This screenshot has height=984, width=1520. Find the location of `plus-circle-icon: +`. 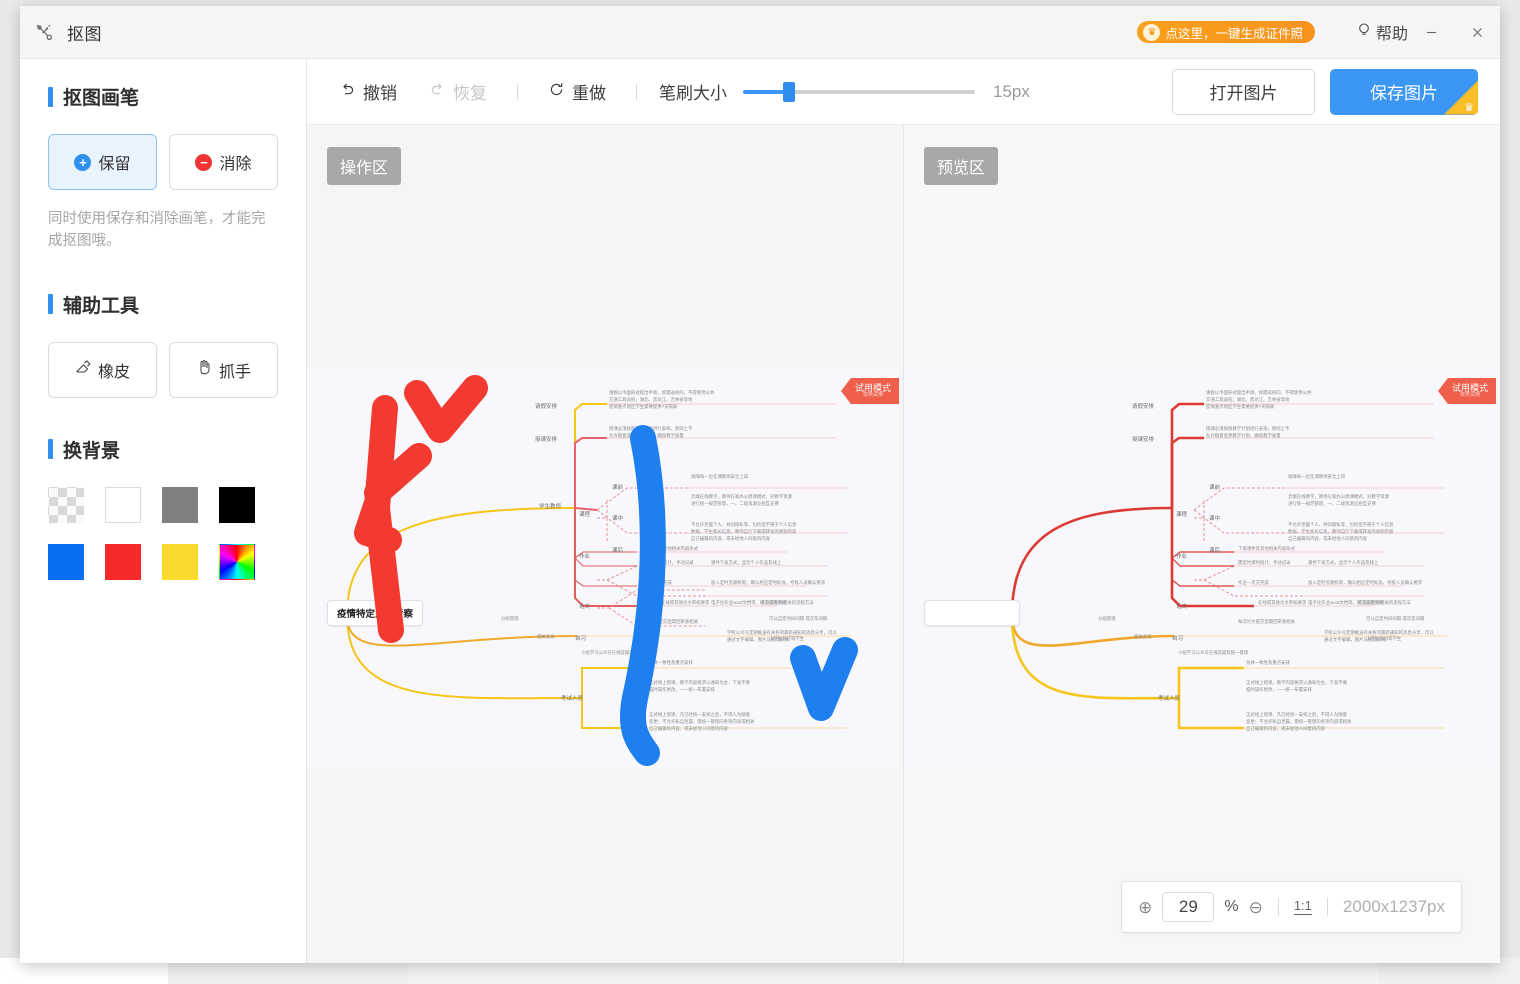

plus-circle-icon: + is located at coordinates (83, 162).